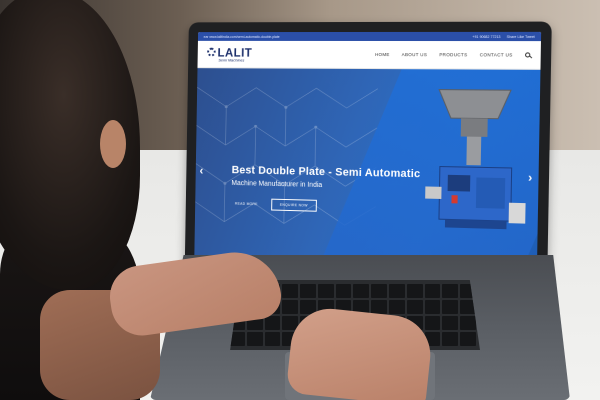  What do you see at coordinates (113, 144) in the screenshot?
I see `person-ear` at bounding box center [113, 144].